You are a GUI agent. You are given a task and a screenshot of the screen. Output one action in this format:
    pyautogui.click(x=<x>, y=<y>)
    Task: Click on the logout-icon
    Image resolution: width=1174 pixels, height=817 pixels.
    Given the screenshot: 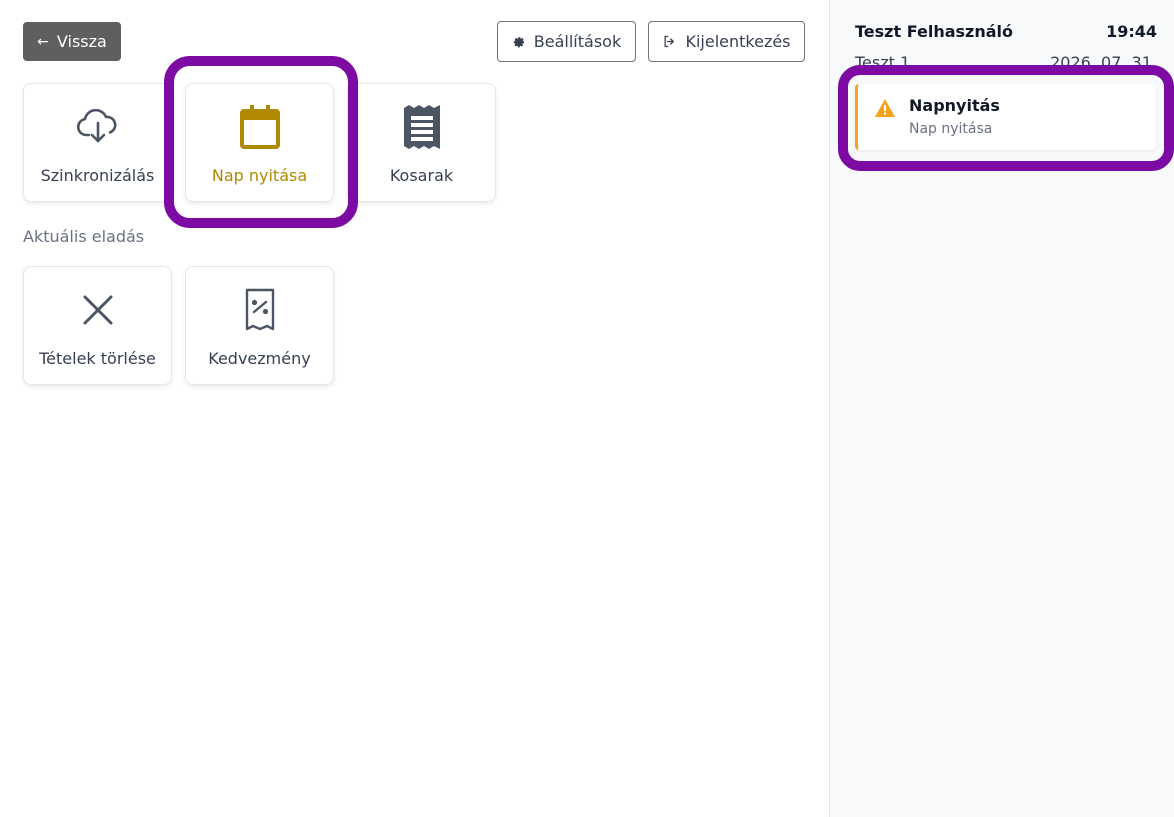 What is the action you would take?
    pyautogui.click(x=669, y=41)
    